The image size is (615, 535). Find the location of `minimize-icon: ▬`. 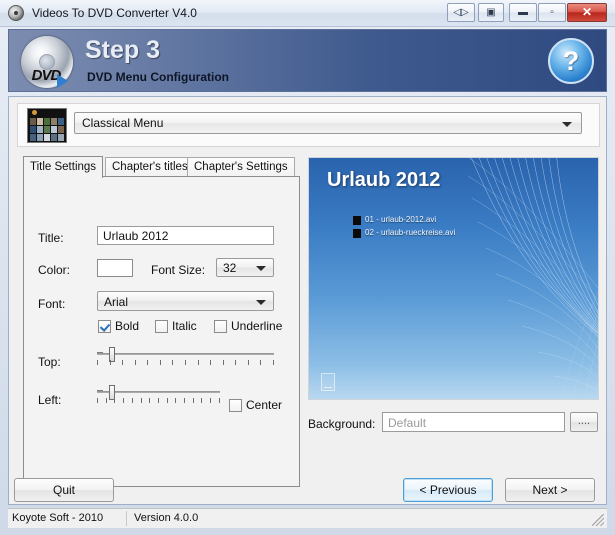

minimize-icon: ▬ is located at coordinates (523, 12).